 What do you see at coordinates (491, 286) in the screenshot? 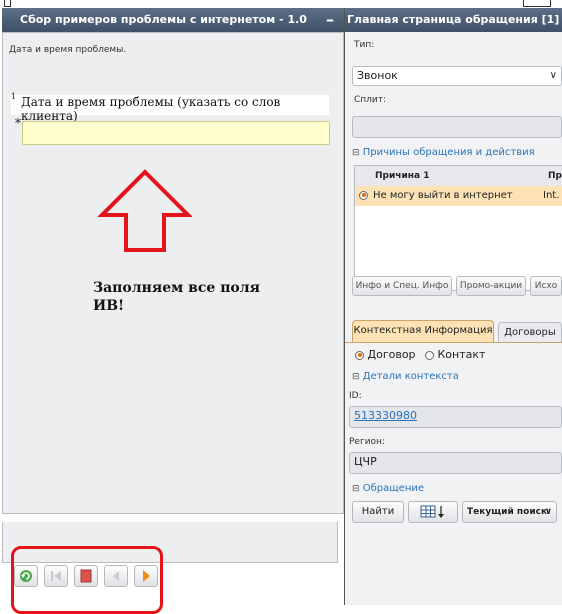
I see `promo-button: Промо-акции` at bounding box center [491, 286].